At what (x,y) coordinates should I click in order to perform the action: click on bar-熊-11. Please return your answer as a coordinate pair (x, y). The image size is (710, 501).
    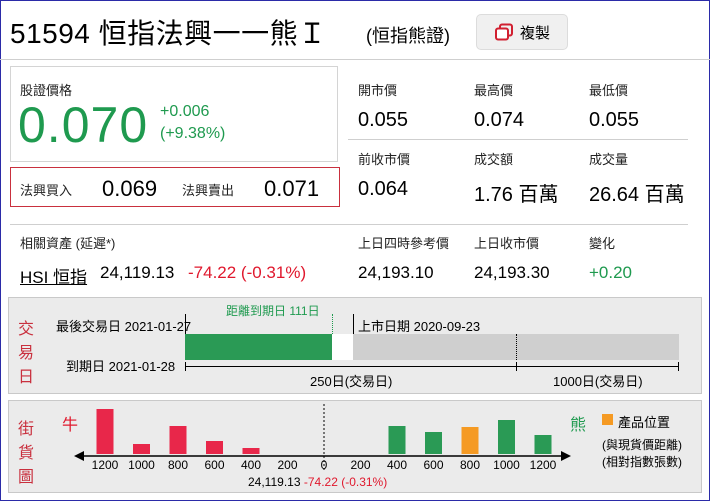
    Looking at the image, I should click on (506, 437).